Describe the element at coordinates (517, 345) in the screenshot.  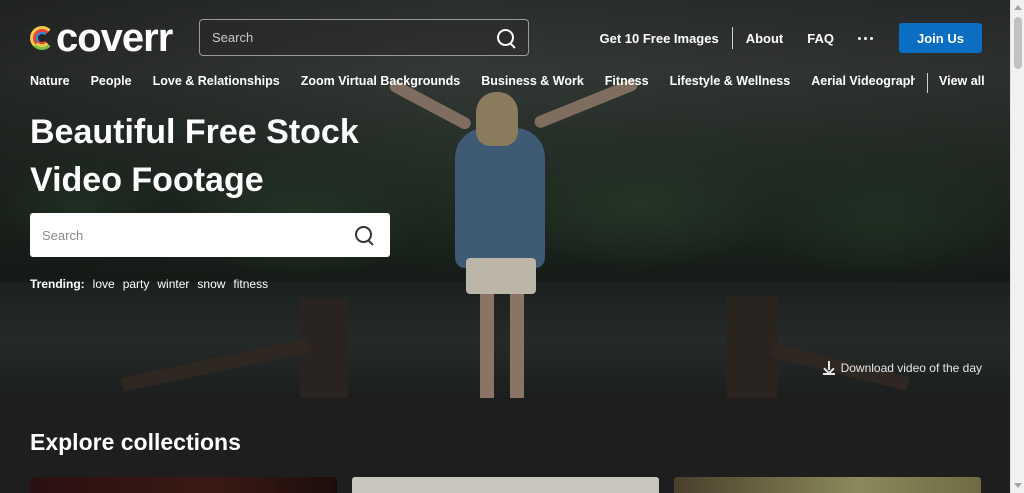
I see `person-leg-right` at that location.